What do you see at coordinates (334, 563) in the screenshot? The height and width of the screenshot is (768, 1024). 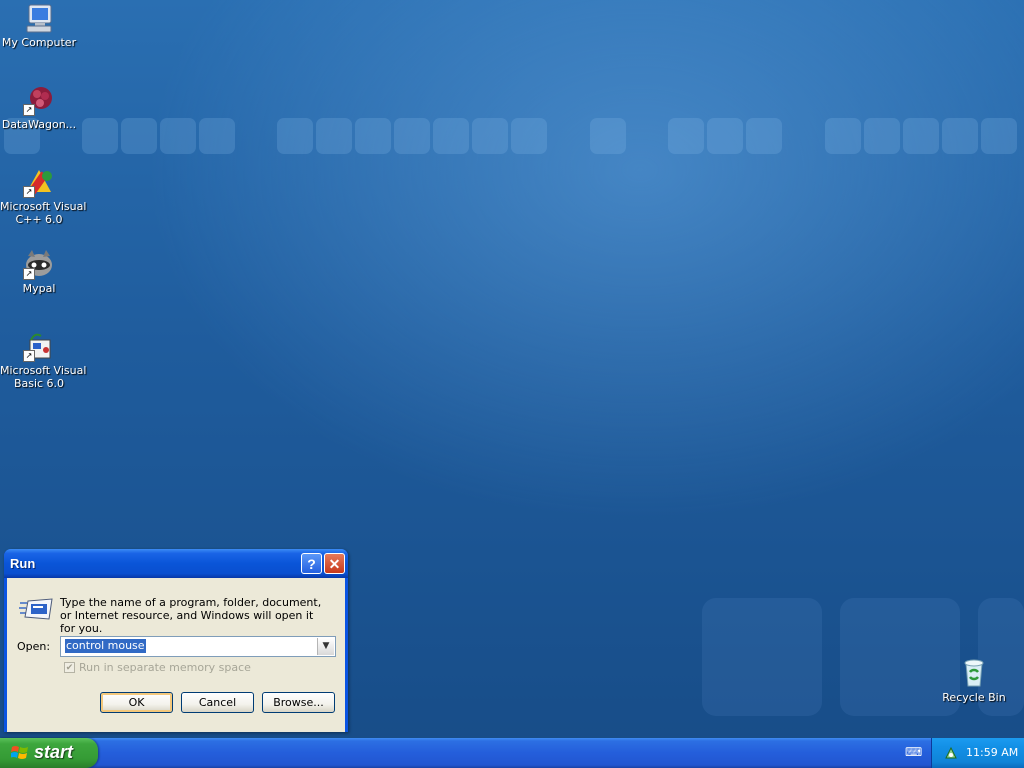 I see `close-button: ✕` at bounding box center [334, 563].